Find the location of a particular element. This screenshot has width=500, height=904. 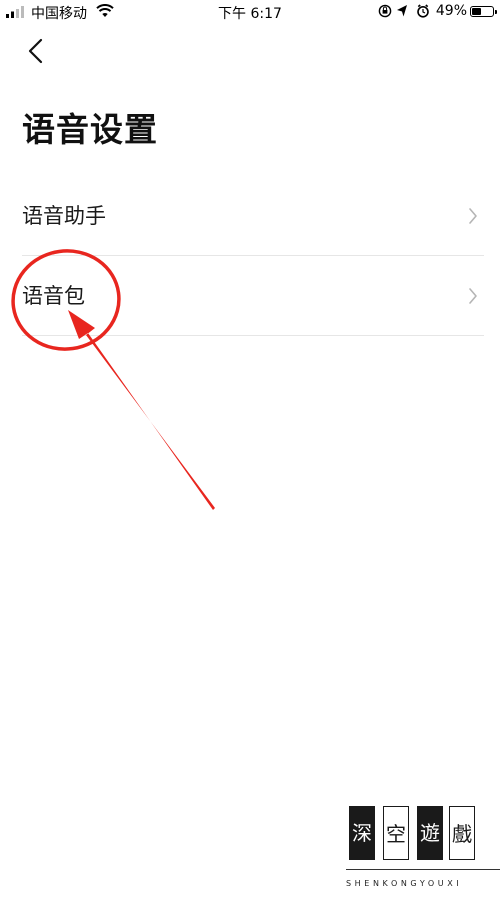

status-icons is located at coordinates (403, 11).